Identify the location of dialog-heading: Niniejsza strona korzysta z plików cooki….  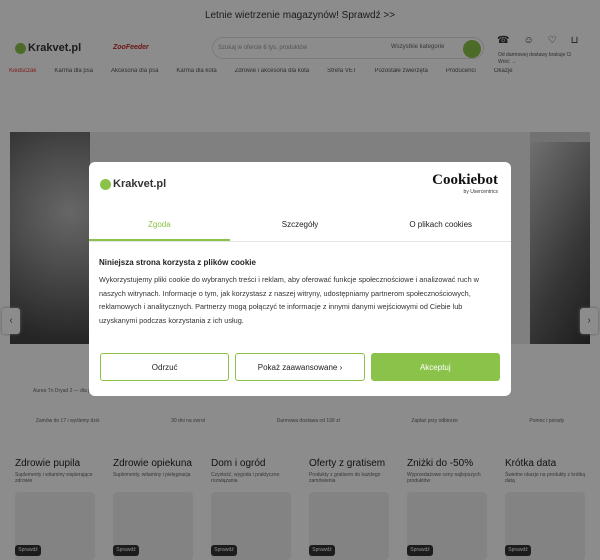
(177, 262).